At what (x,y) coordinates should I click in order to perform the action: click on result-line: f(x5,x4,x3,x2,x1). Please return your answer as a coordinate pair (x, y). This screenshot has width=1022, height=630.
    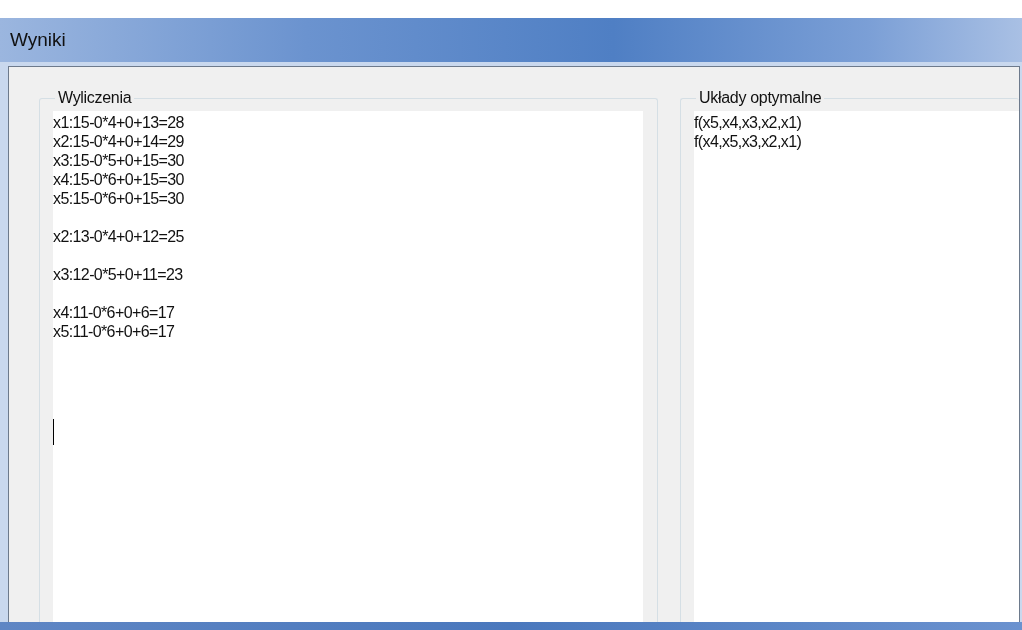
    Looking at the image, I should click on (748, 122).